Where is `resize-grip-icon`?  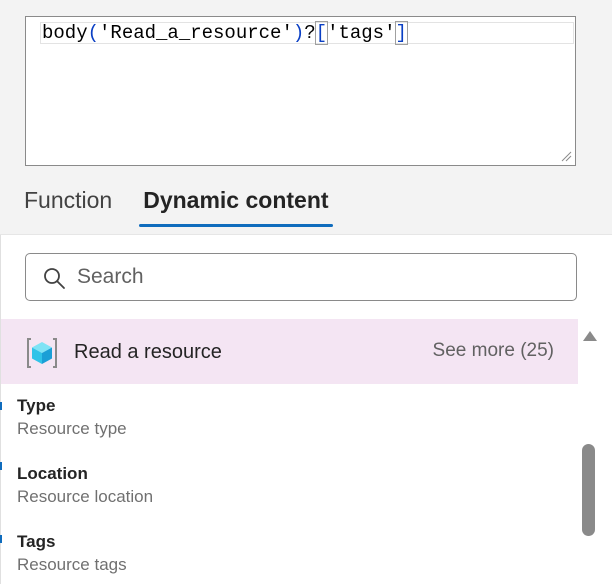
resize-grip-icon is located at coordinates (566, 156).